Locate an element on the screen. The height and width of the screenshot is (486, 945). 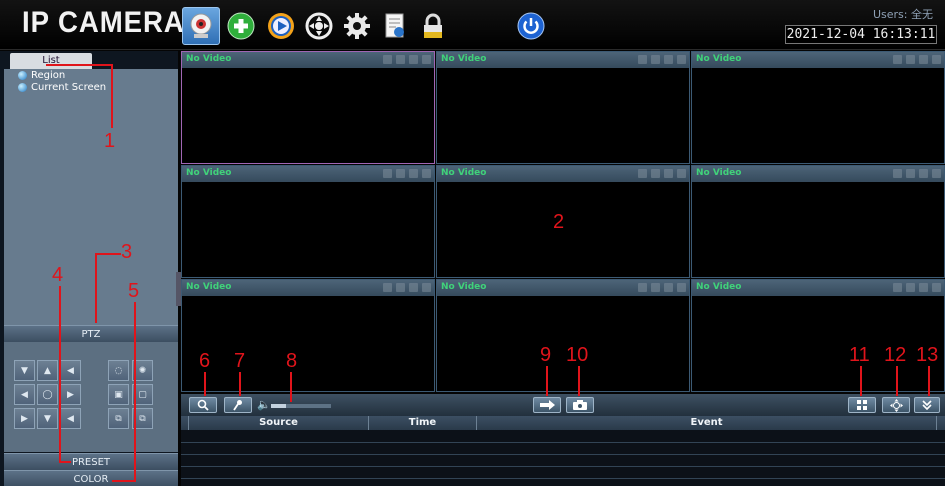
callout-6: 6 is located at coordinates (205, 361).